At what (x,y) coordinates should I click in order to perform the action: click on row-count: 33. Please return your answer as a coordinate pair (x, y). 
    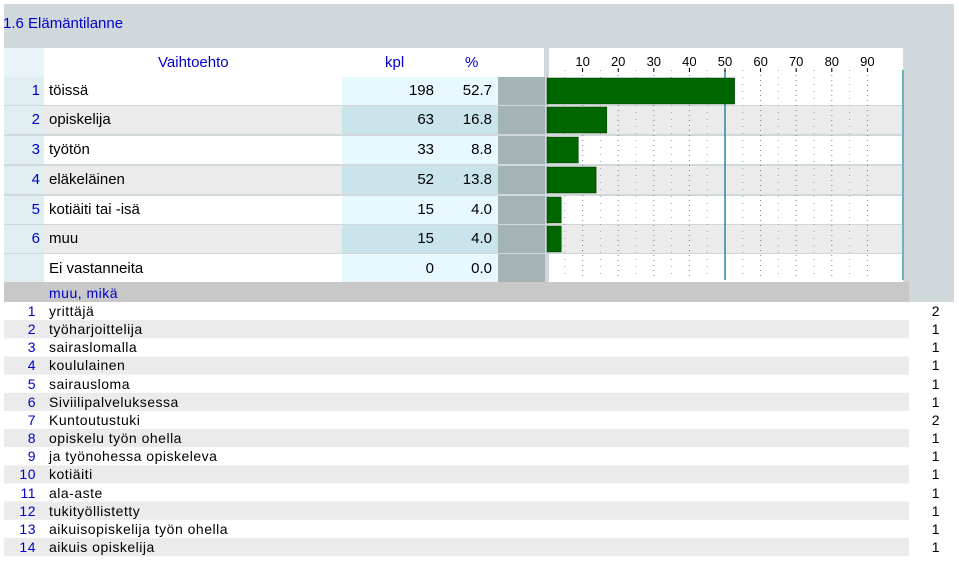
    Looking at the image, I should click on (425, 149).